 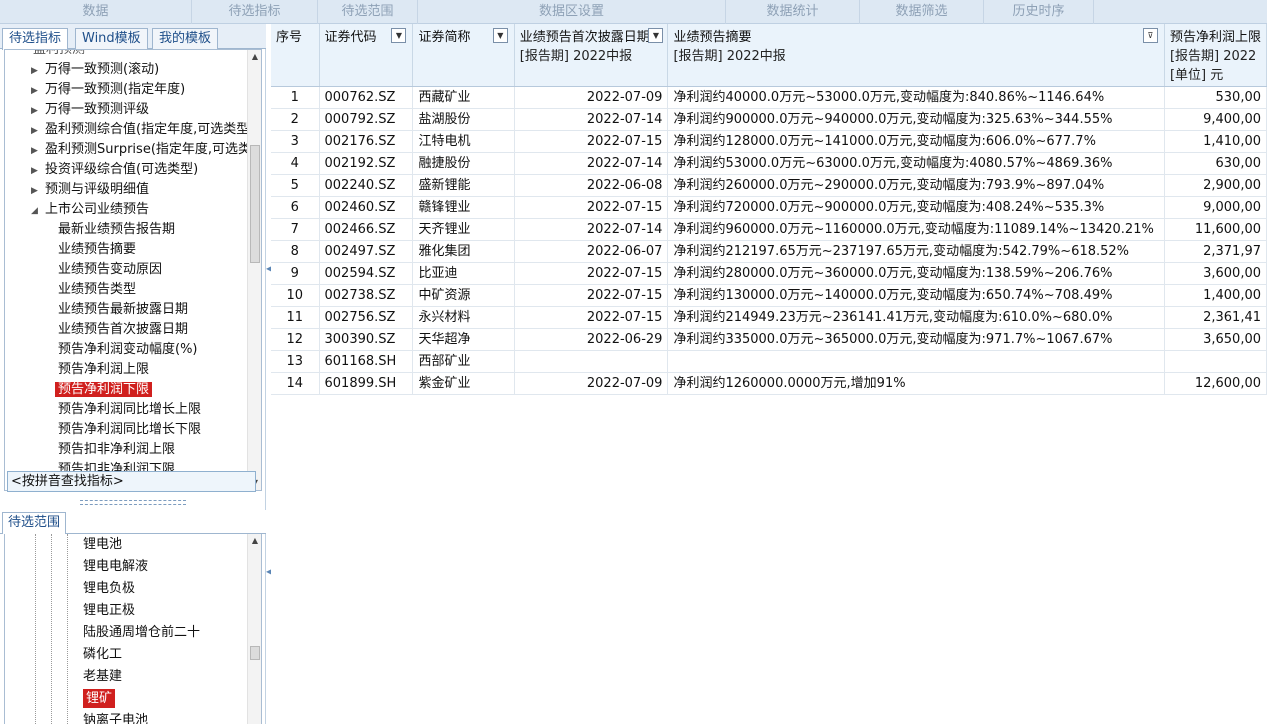 I want to click on cell-name: 中矿资源, so click(x=463, y=295).